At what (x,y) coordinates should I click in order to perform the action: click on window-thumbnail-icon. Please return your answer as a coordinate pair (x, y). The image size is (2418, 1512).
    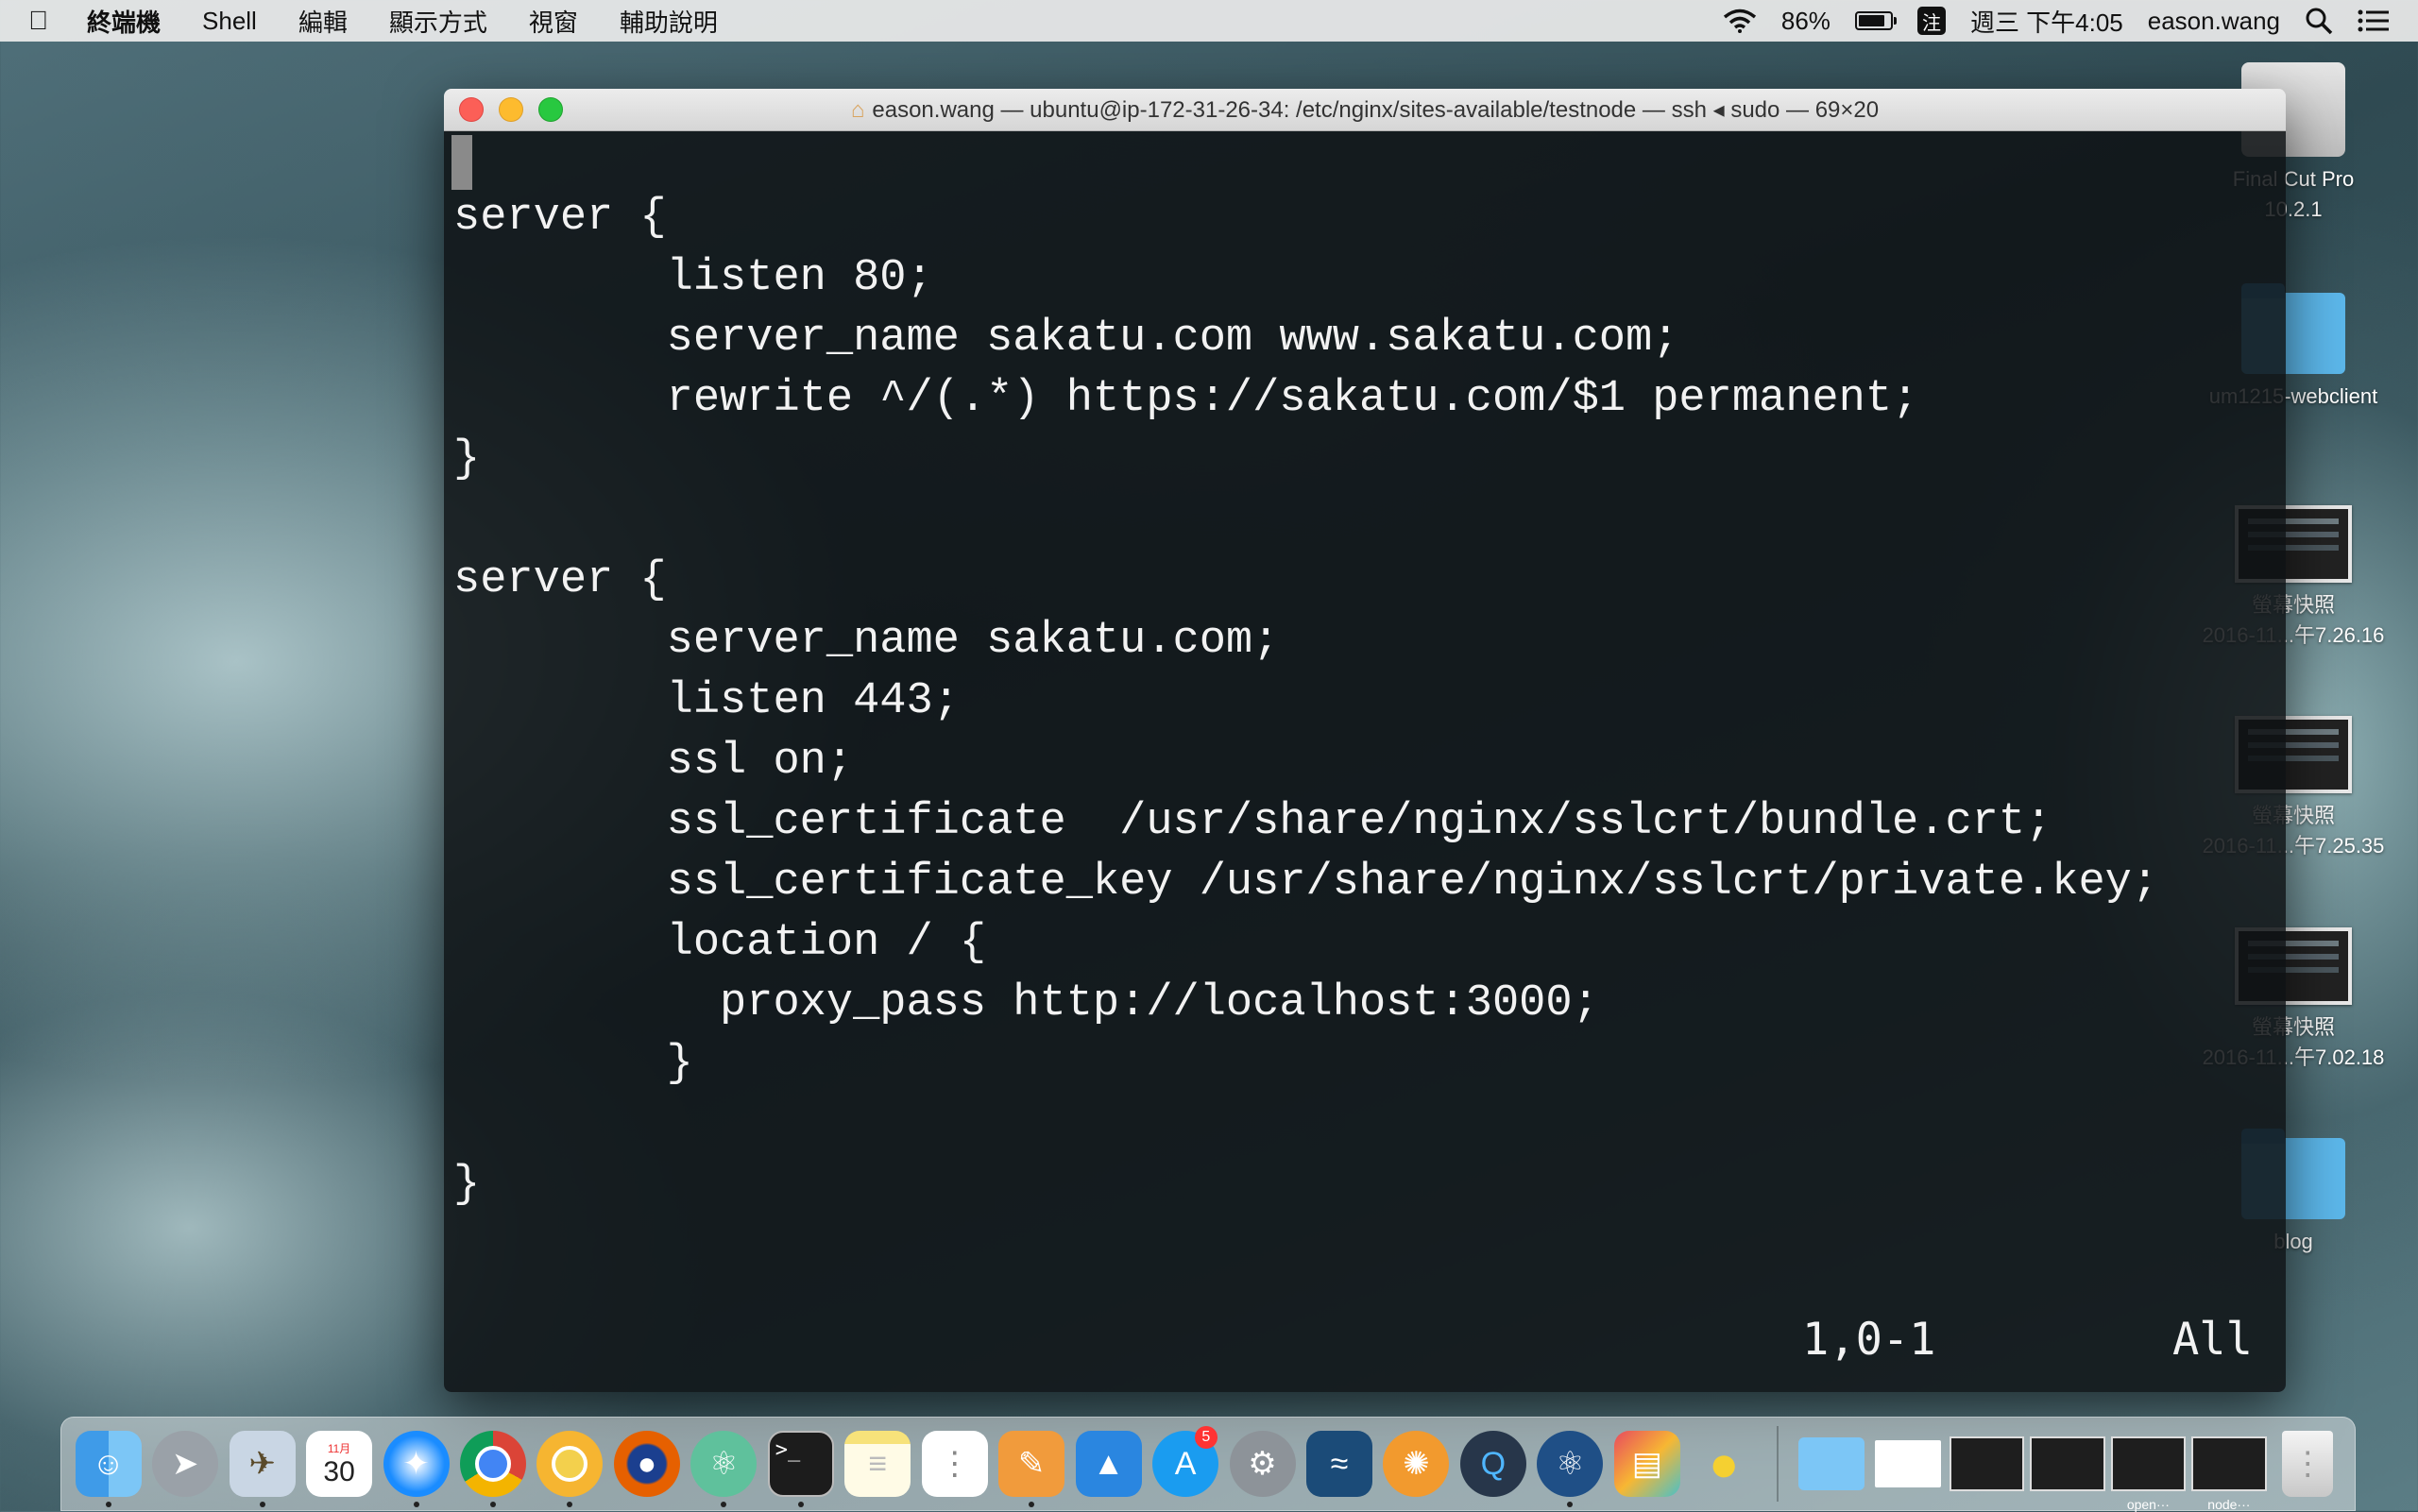
    Looking at the image, I should click on (1909, 1463).